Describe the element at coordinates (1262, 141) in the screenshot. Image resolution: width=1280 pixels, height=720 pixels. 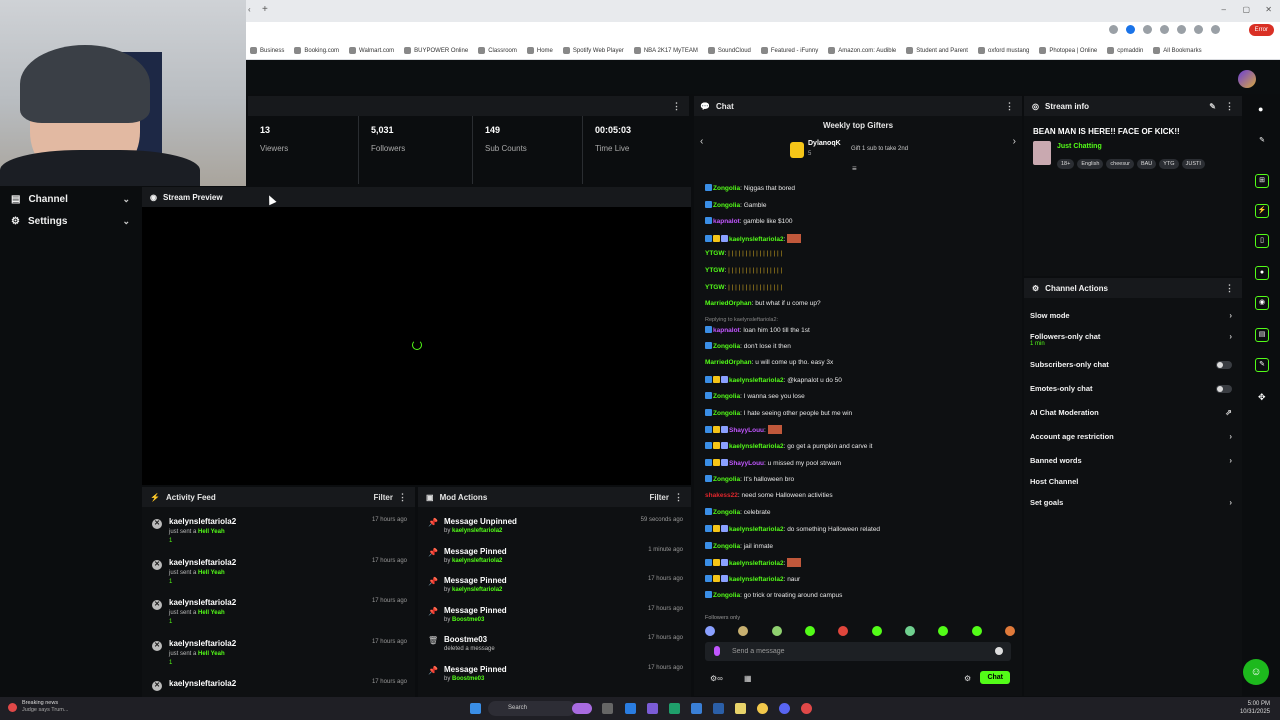
I see `pencil-icon: ✎` at that location.